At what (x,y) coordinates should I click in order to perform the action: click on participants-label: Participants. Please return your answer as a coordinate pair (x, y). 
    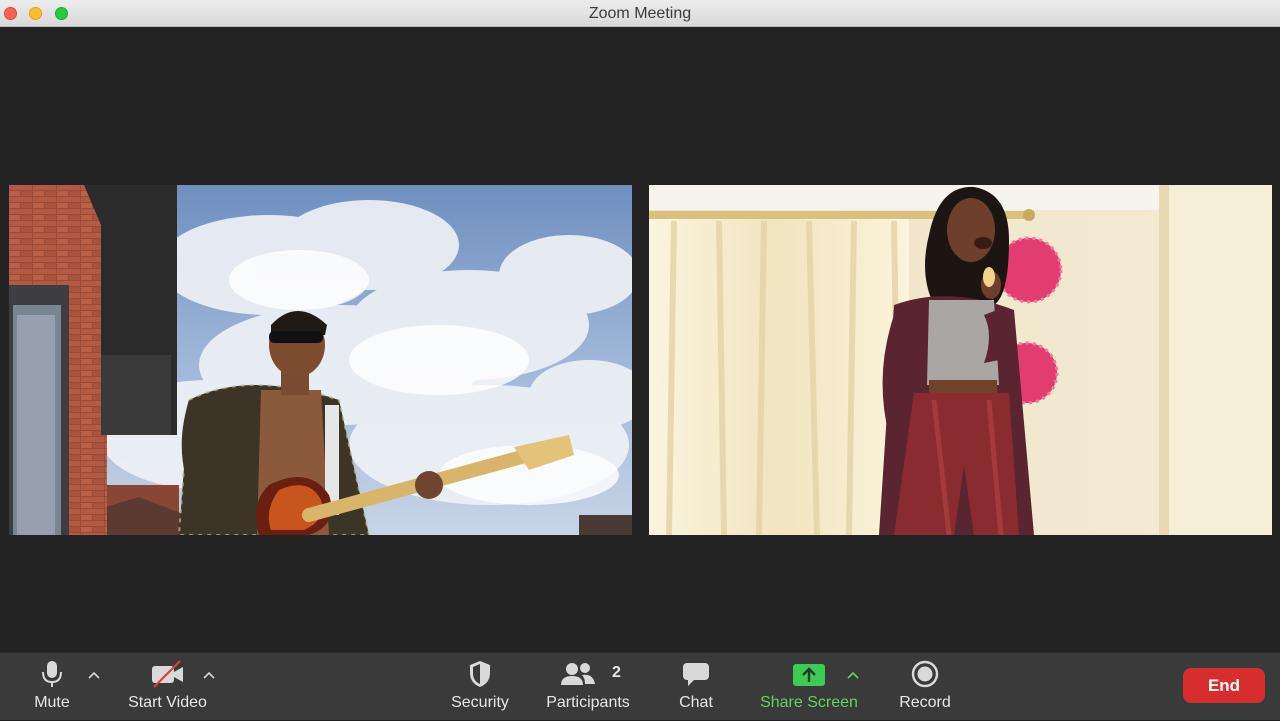
    Looking at the image, I should click on (588, 702).